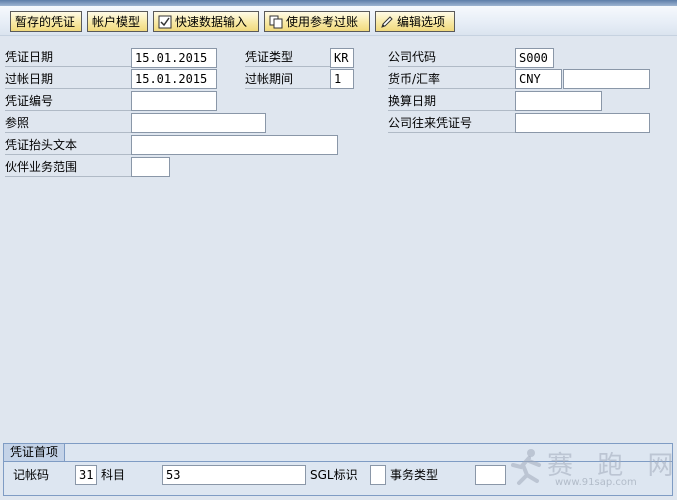 The image size is (677, 500). What do you see at coordinates (414, 475) in the screenshot?
I see `transaction-type-label: 事务类型` at bounding box center [414, 475].